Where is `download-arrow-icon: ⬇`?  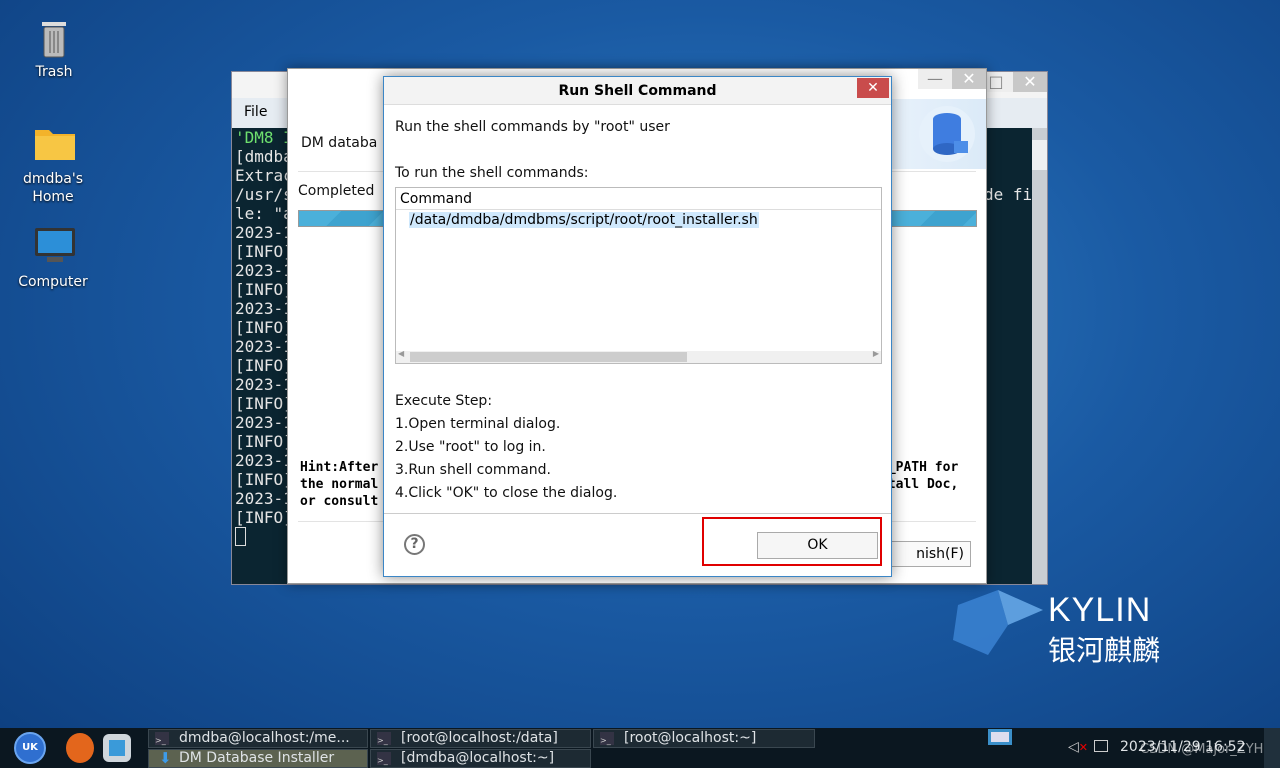 download-arrow-icon: ⬇ is located at coordinates (165, 758).